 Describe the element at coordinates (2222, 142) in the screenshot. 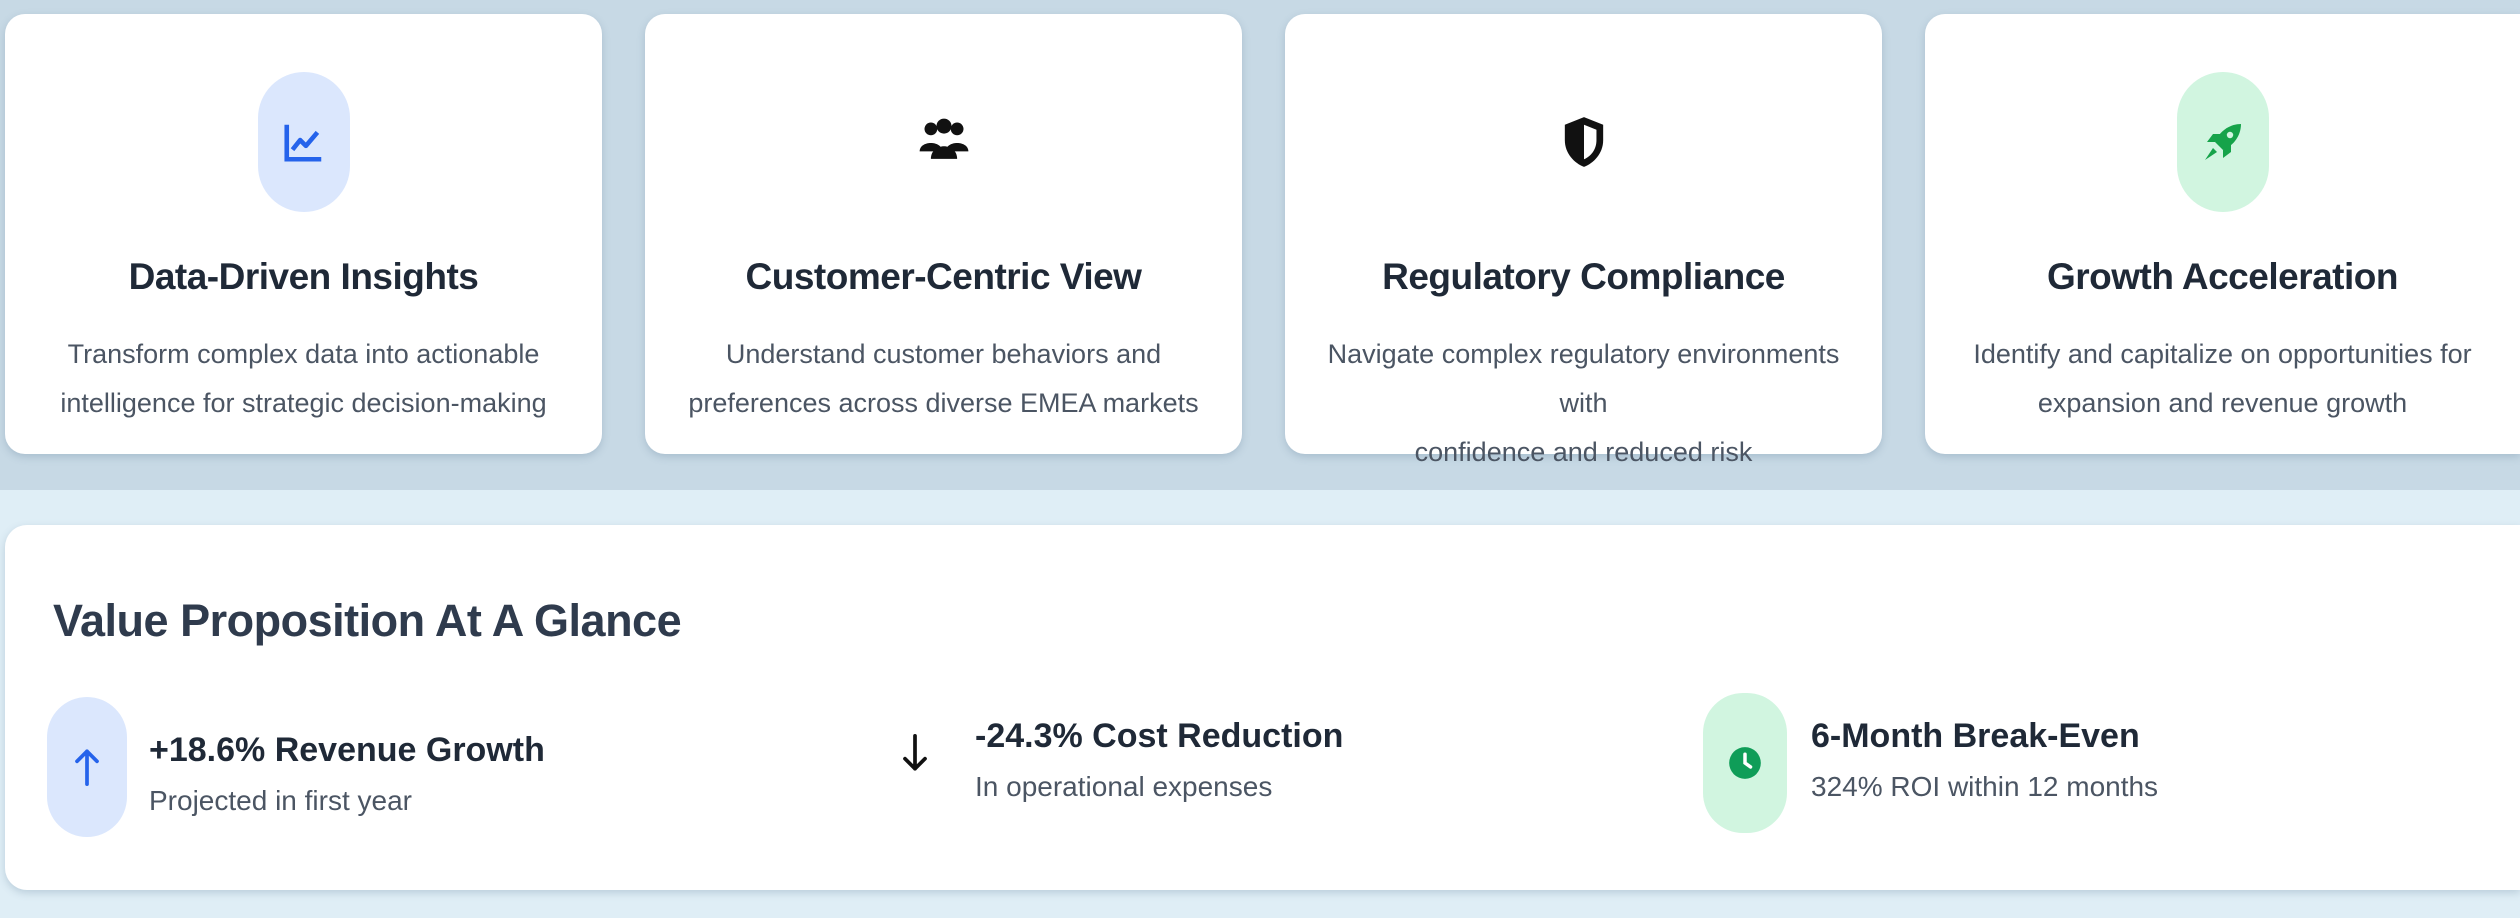

I see `rocket-icon` at that location.